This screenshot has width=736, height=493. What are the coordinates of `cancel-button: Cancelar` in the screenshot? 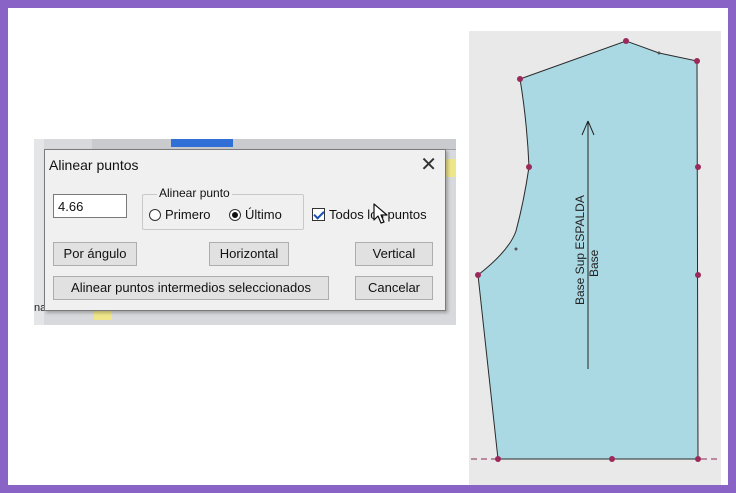 It's located at (394, 288).